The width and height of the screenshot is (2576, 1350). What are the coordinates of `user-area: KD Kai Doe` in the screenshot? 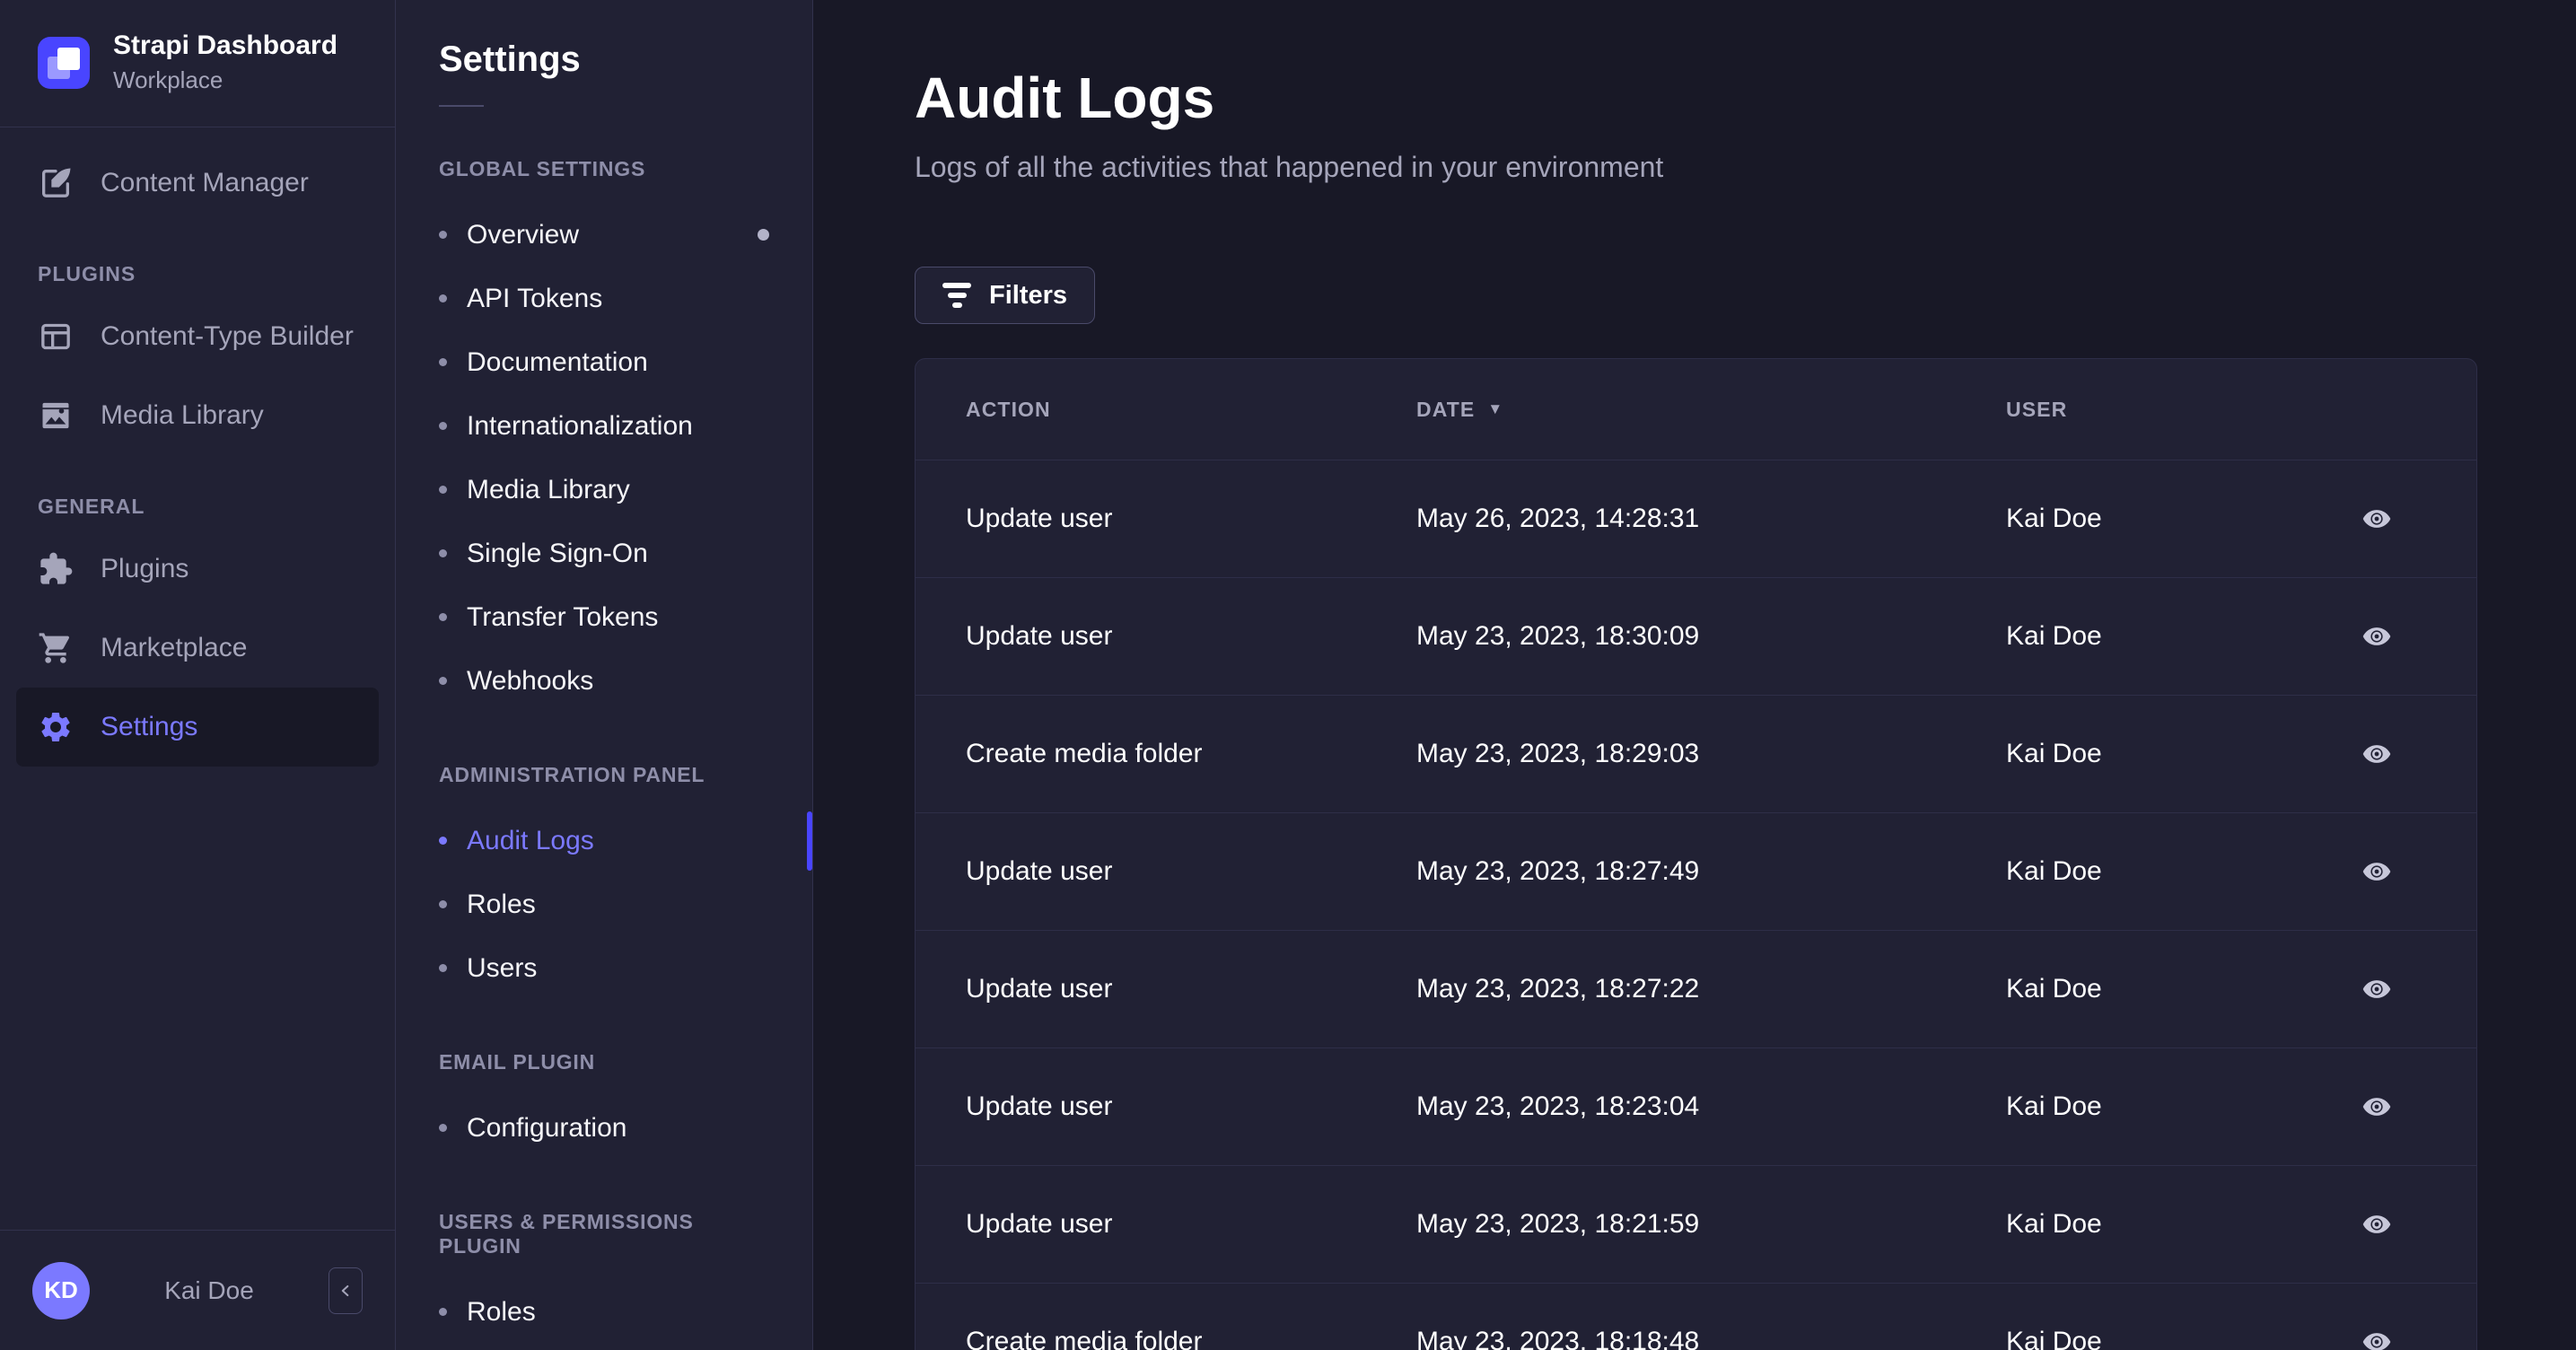 It's located at (197, 1290).